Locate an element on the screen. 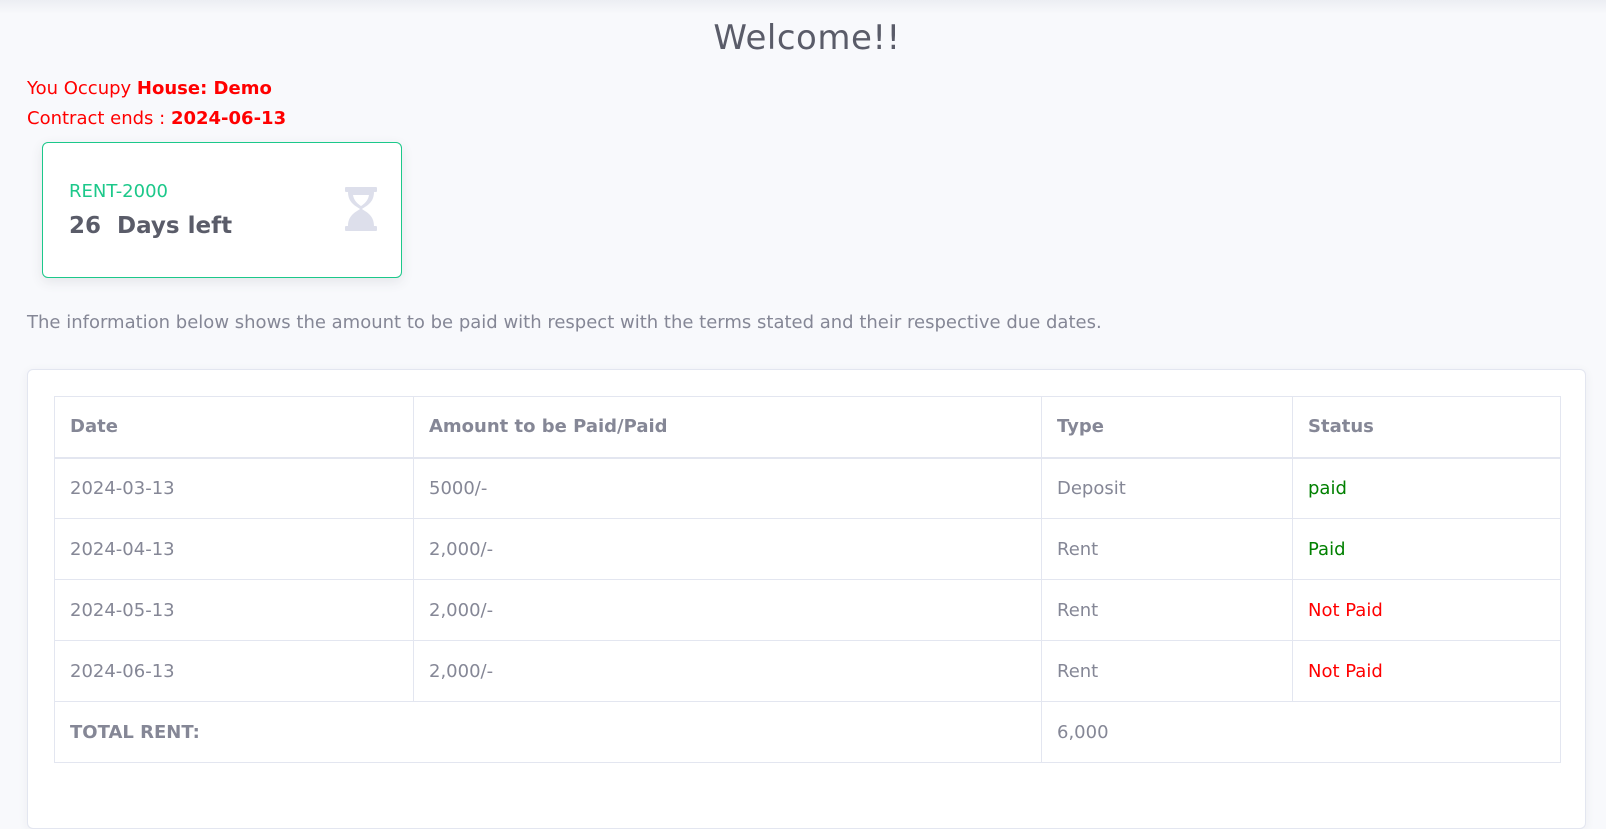 The height and width of the screenshot is (829, 1606). days-left-label: Days left is located at coordinates (175, 226).